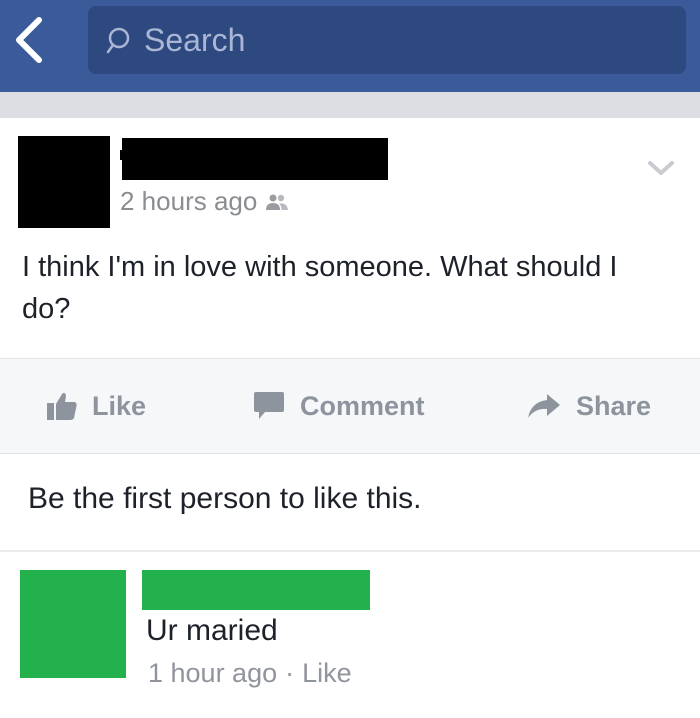 The height and width of the screenshot is (718, 700). What do you see at coordinates (277, 202) in the screenshot?
I see `audience-friends-icon` at bounding box center [277, 202].